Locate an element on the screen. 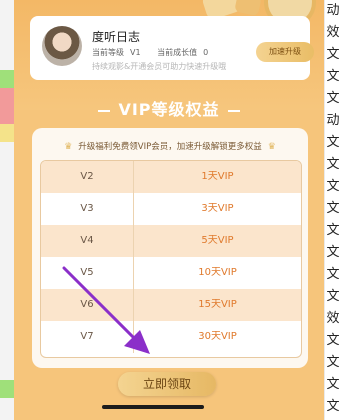 Image resolution: width=340 pixels, height=420 pixels. background-cell-yellow is located at coordinates (7, 133).